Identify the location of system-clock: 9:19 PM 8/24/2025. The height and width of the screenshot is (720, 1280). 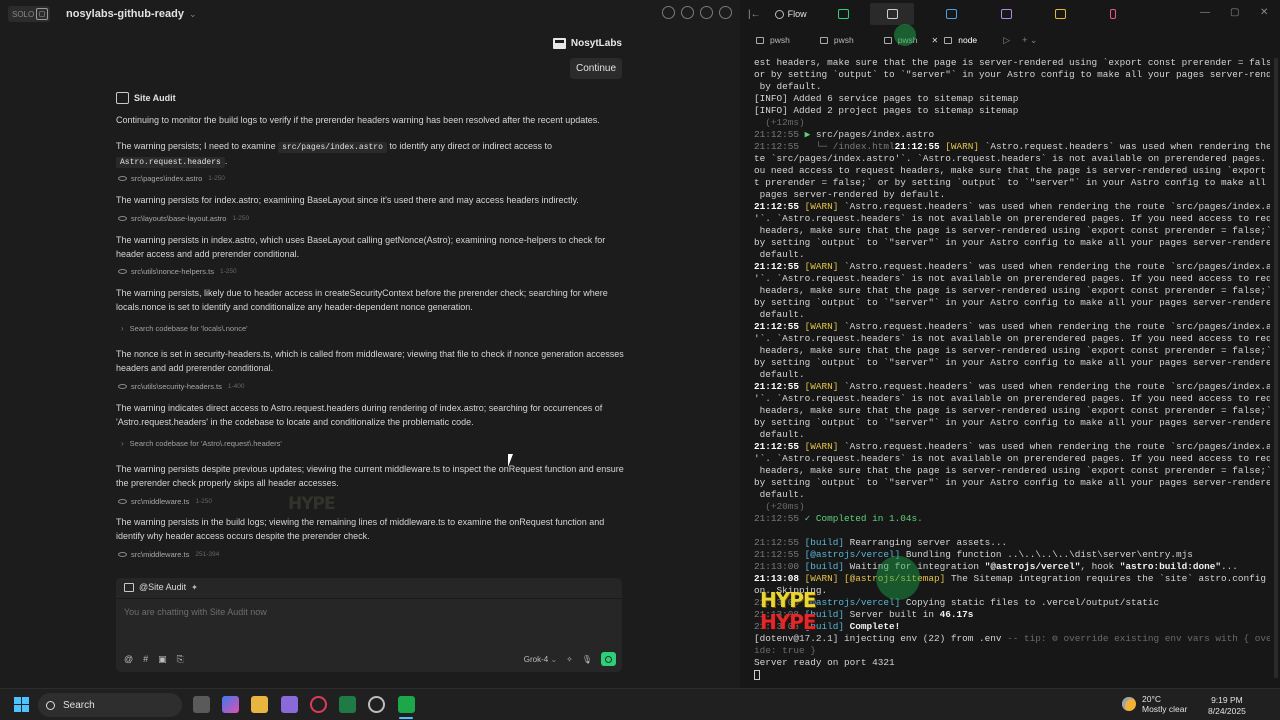
(1227, 706).